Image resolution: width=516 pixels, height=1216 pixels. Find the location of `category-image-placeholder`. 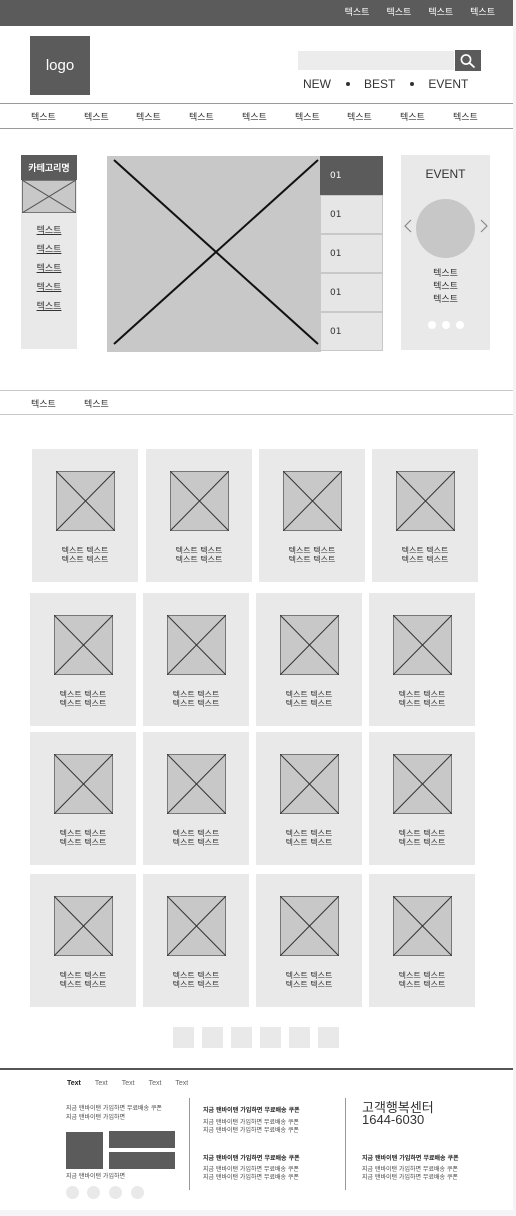

category-image-placeholder is located at coordinates (49, 196).